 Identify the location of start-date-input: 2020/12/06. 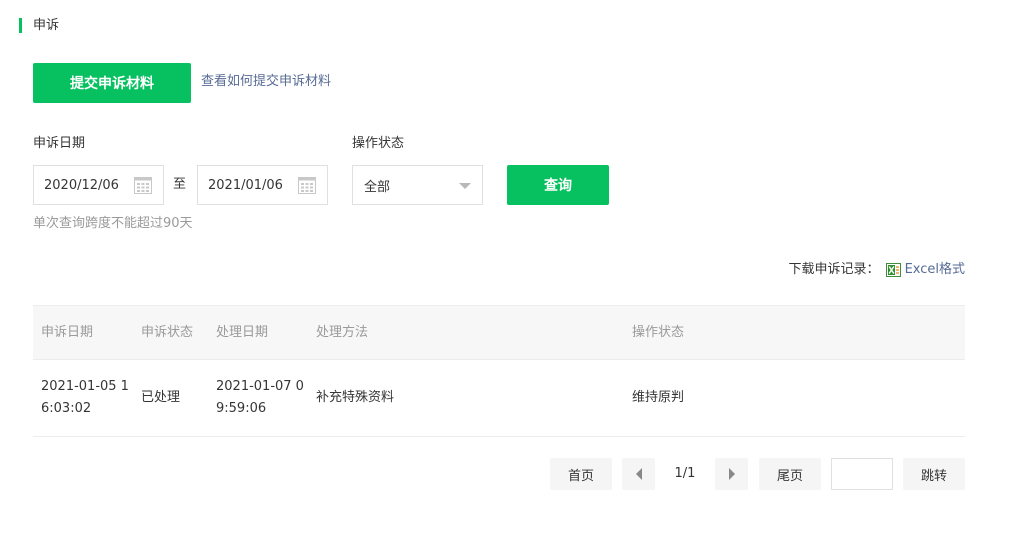
(98, 185).